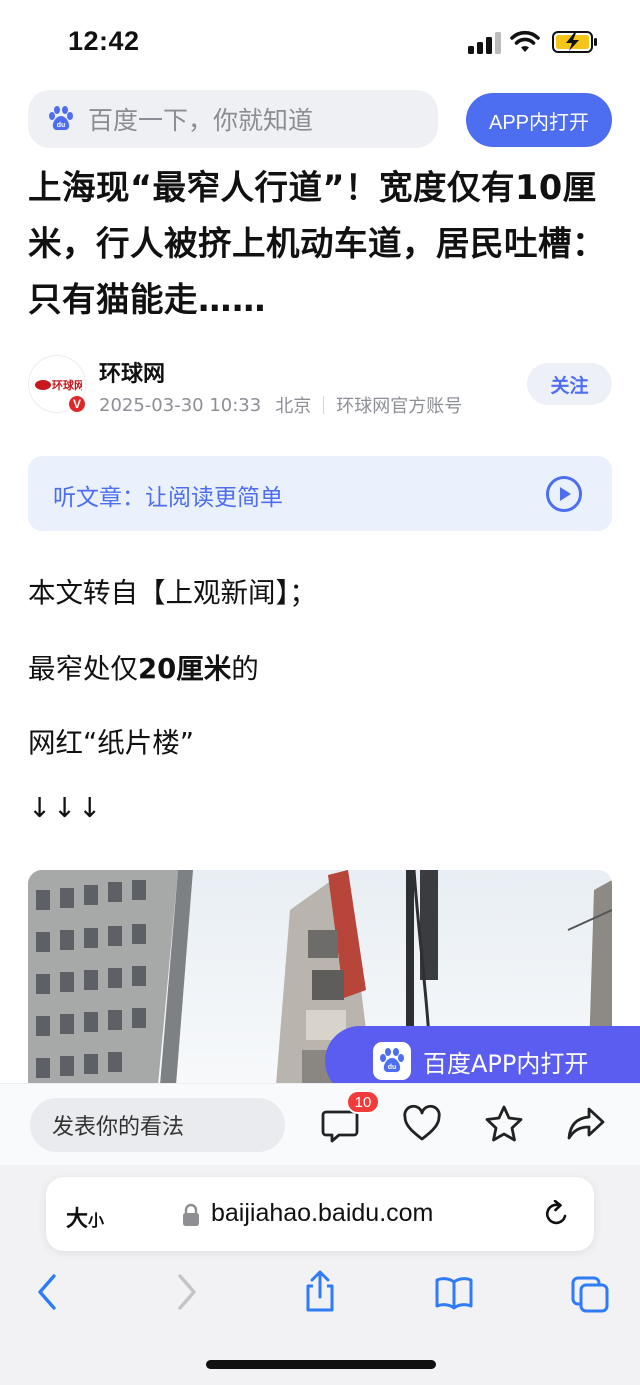 The width and height of the screenshot is (640, 1385). Describe the element at coordinates (557, 1214) in the screenshot. I see `reload-icon` at that location.